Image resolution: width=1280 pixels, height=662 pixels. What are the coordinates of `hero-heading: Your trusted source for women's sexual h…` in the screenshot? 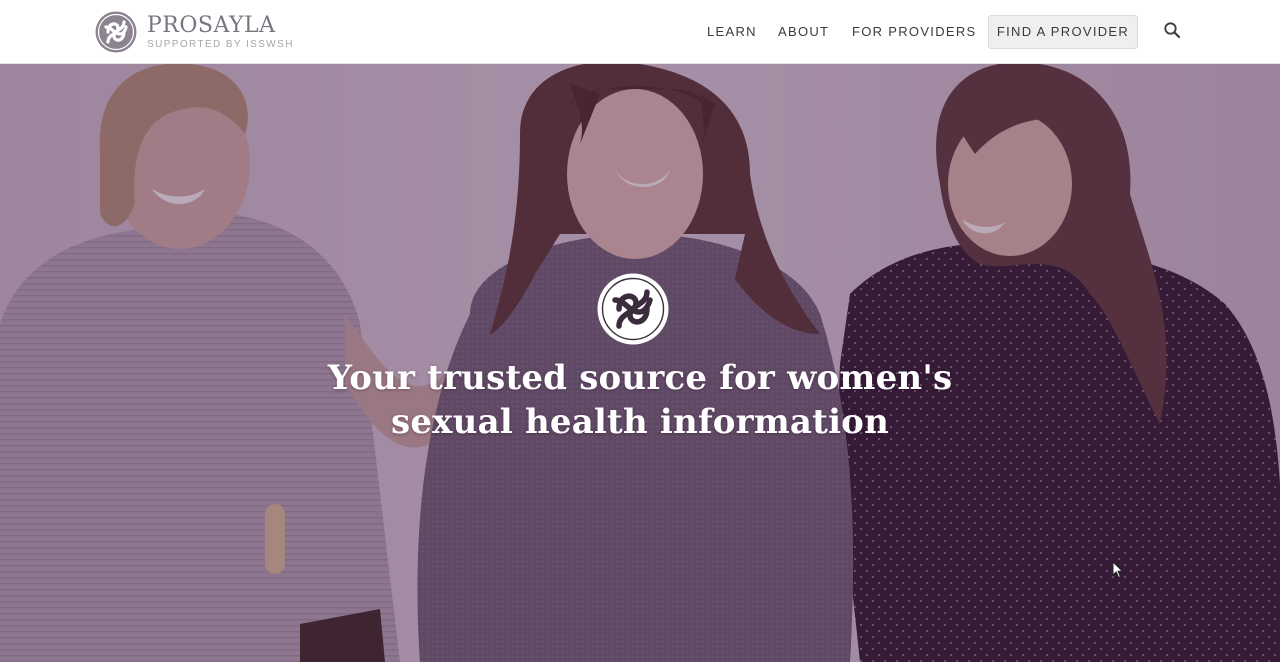 It's located at (640, 400).